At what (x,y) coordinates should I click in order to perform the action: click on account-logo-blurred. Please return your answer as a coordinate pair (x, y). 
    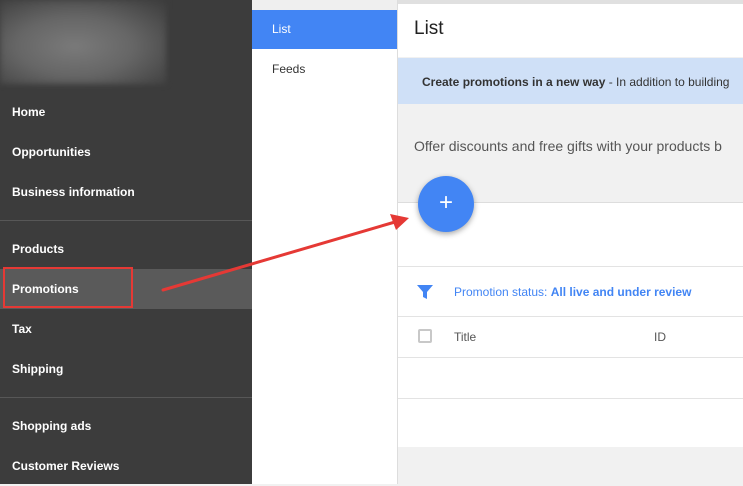
    Looking at the image, I should click on (83, 42).